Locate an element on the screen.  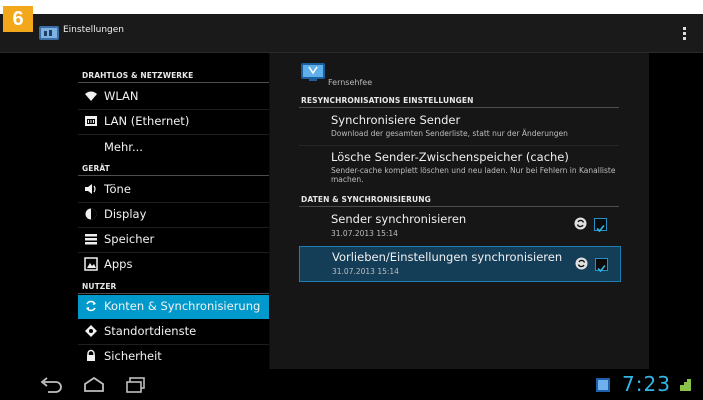
nav-item-label: LAN (Ethernet) is located at coordinates (147, 121).